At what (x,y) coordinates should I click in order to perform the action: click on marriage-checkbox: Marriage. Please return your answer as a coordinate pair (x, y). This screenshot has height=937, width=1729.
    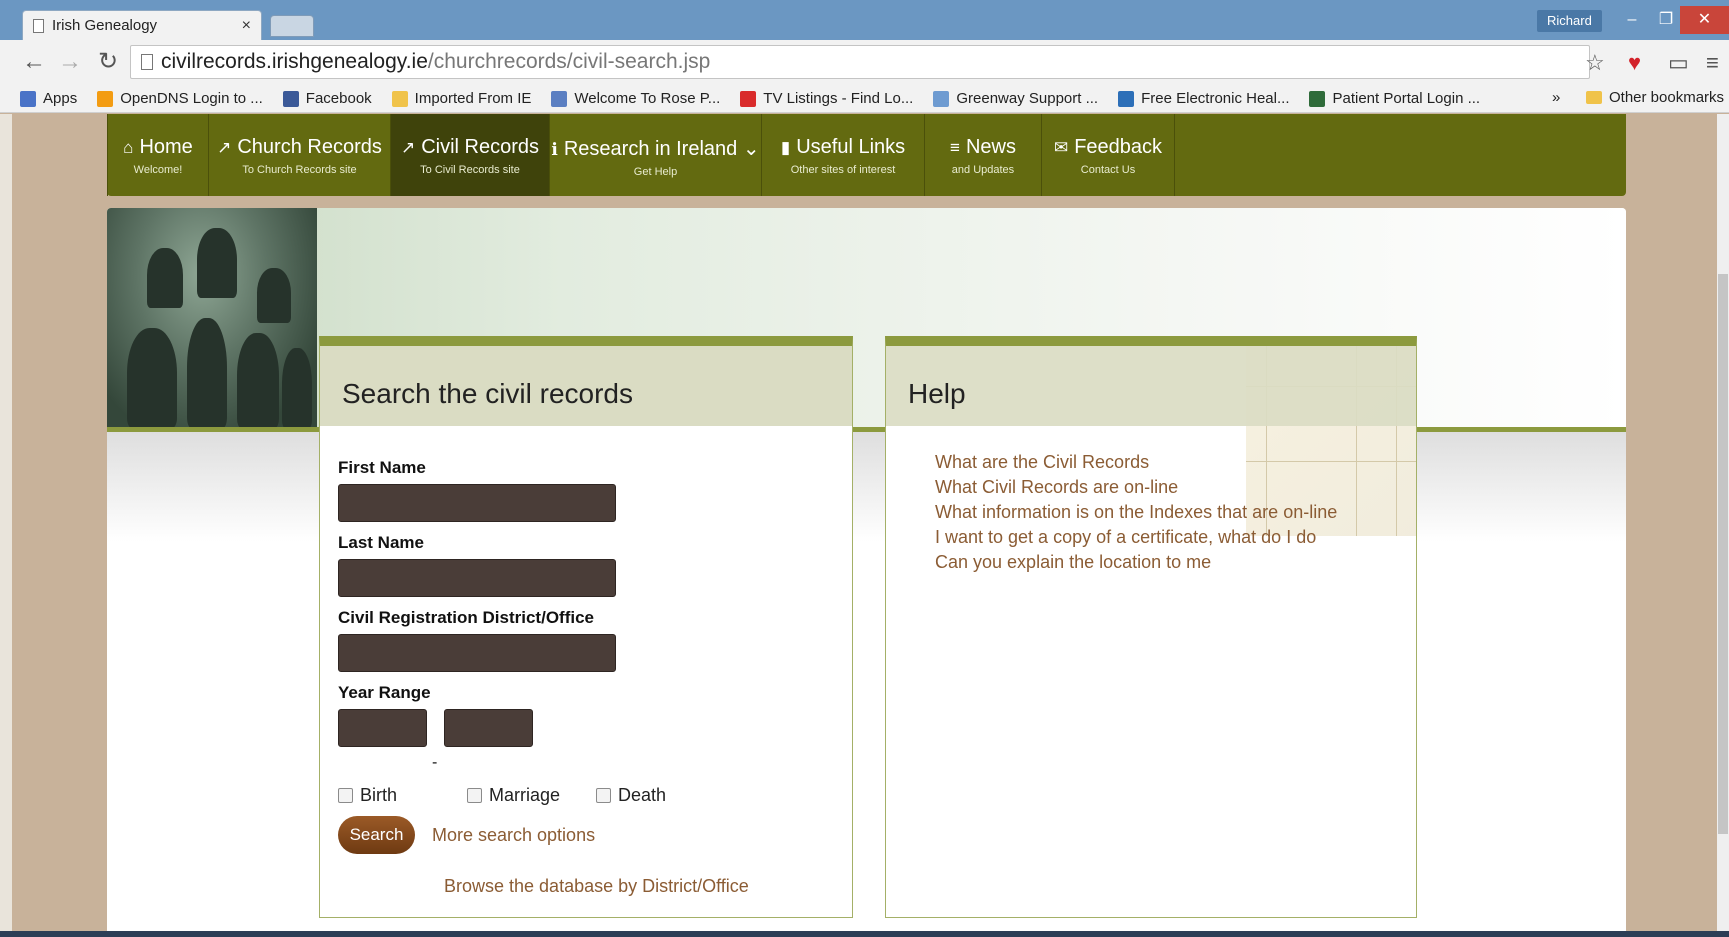
    Looking at the image, I should click on (513, 795).